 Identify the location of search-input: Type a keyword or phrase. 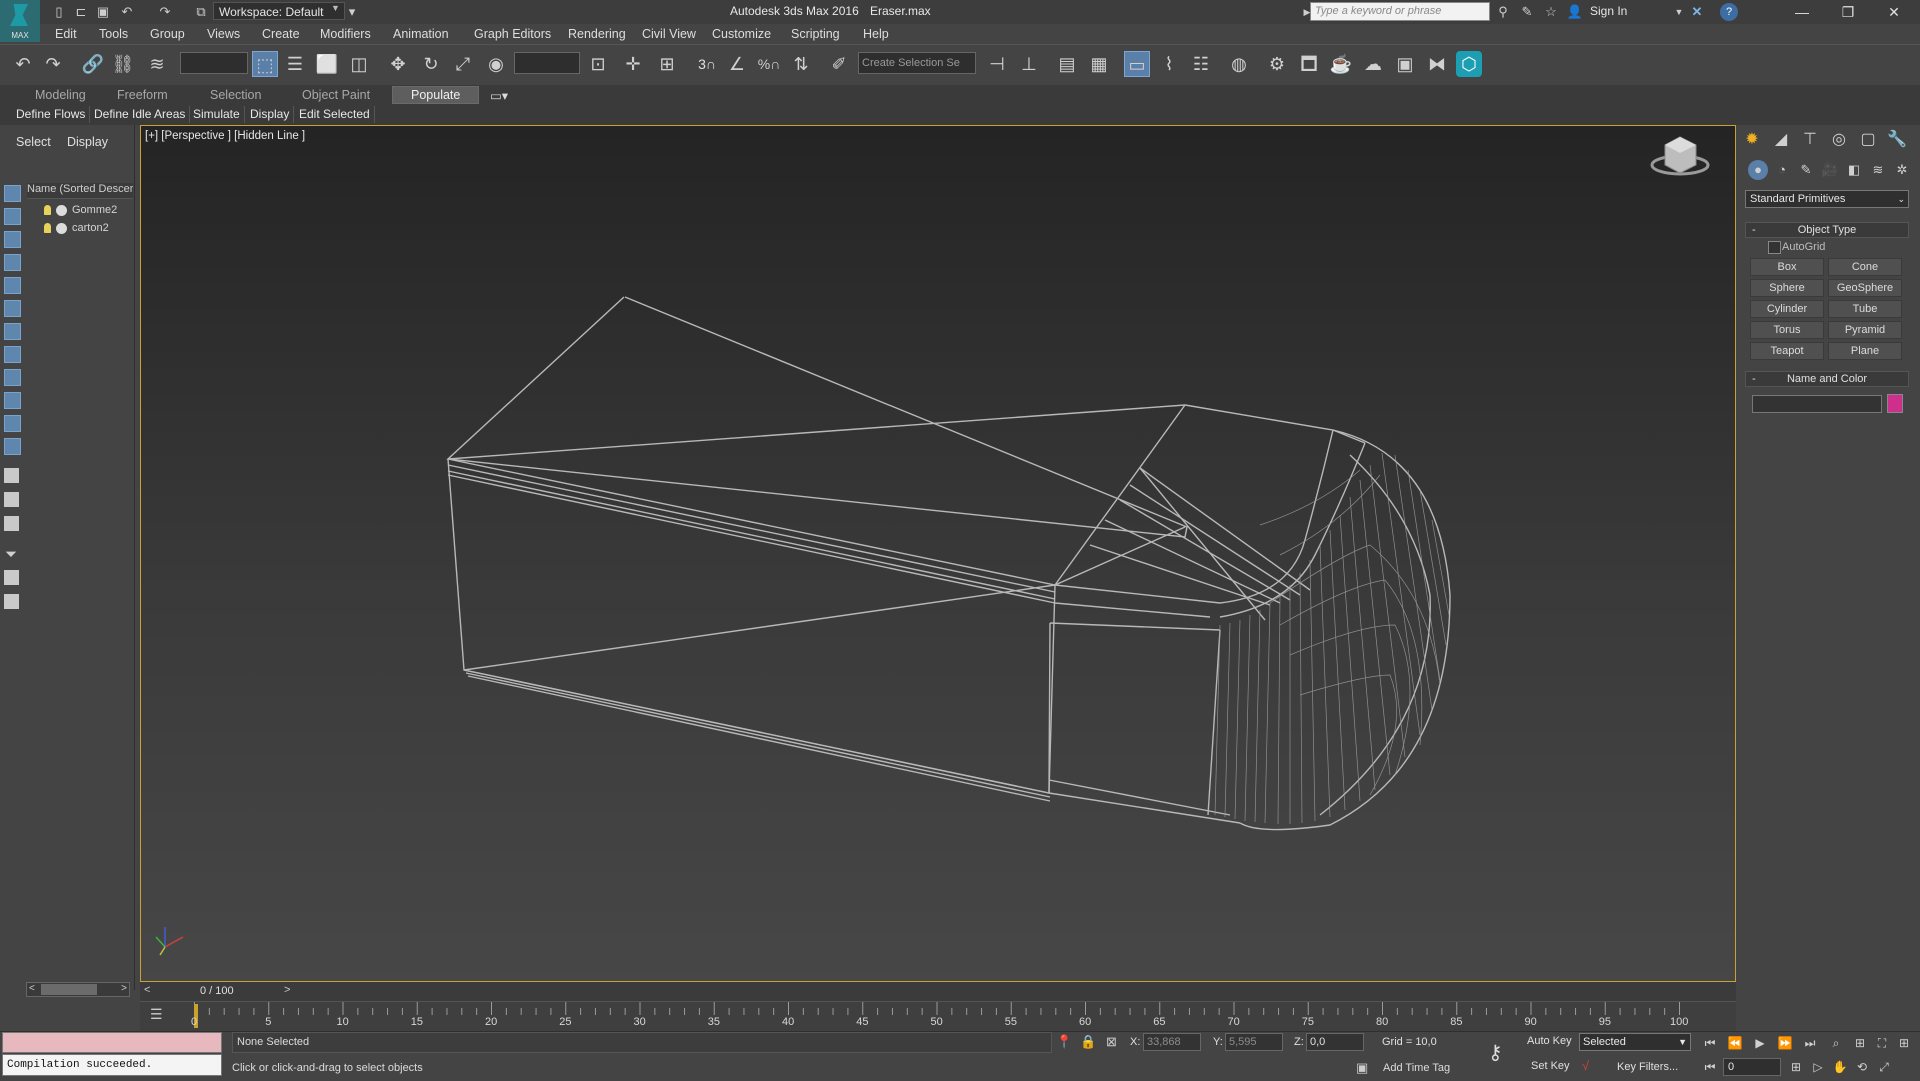
(1400, 11).